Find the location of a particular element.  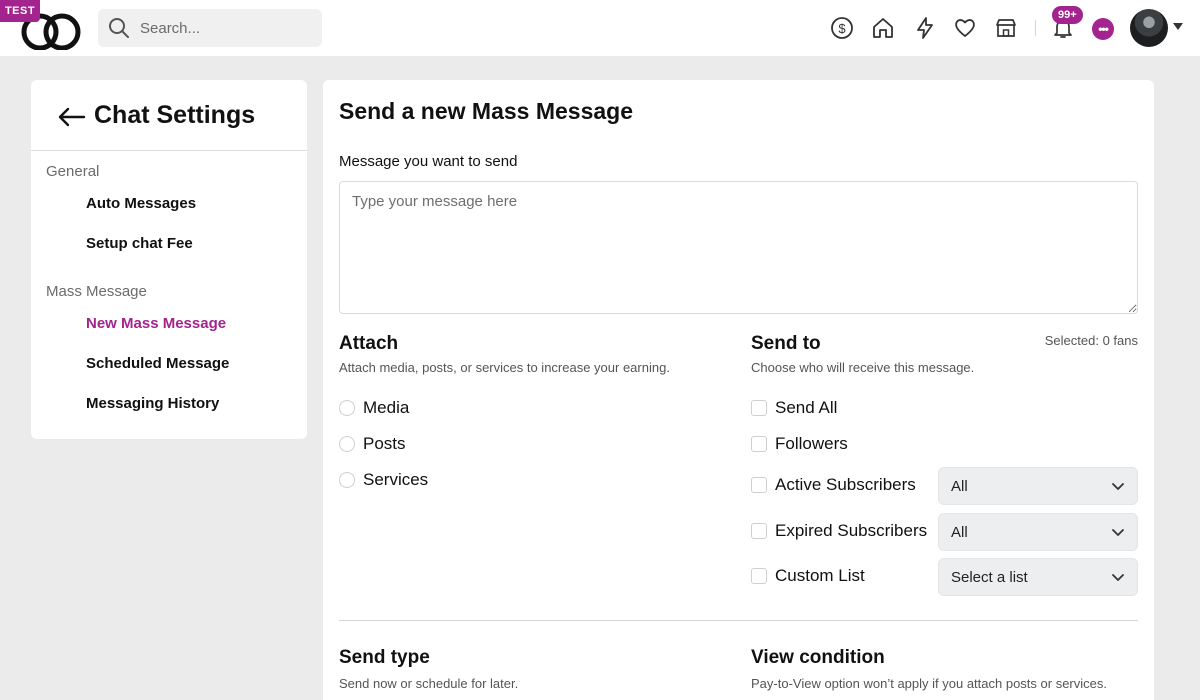

send-to-option-custom-list: Custom List is located at coordinates (808, 576).